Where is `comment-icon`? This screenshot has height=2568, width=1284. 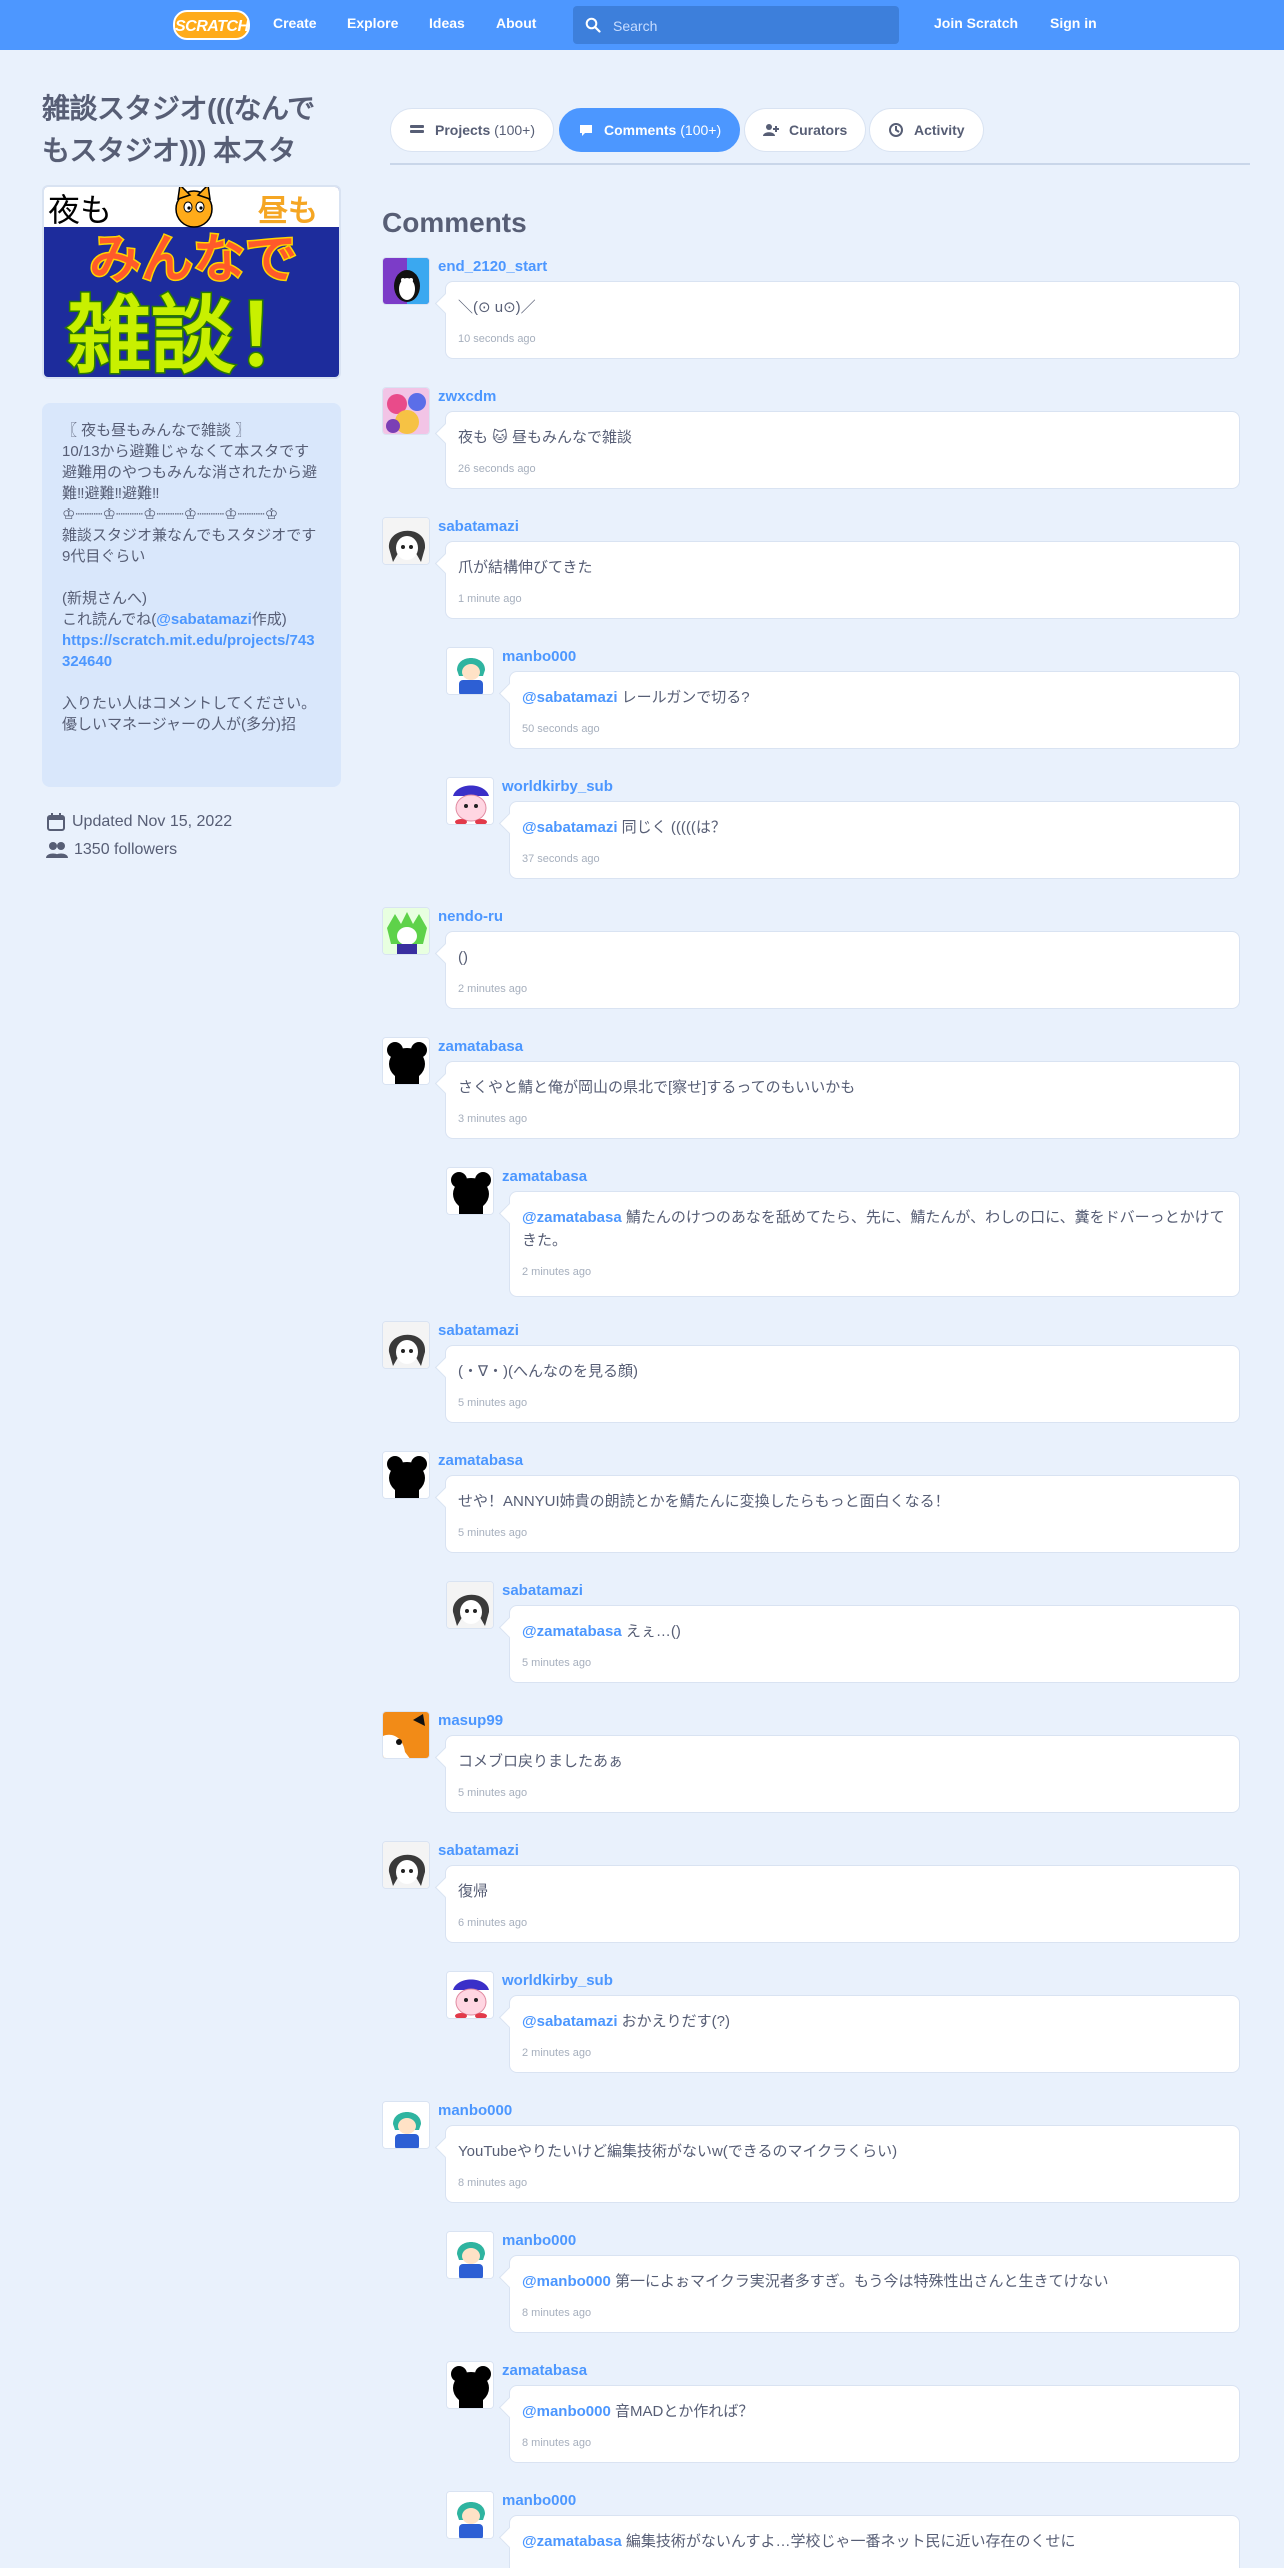 comment-icon is located at coordinates (586, 130).